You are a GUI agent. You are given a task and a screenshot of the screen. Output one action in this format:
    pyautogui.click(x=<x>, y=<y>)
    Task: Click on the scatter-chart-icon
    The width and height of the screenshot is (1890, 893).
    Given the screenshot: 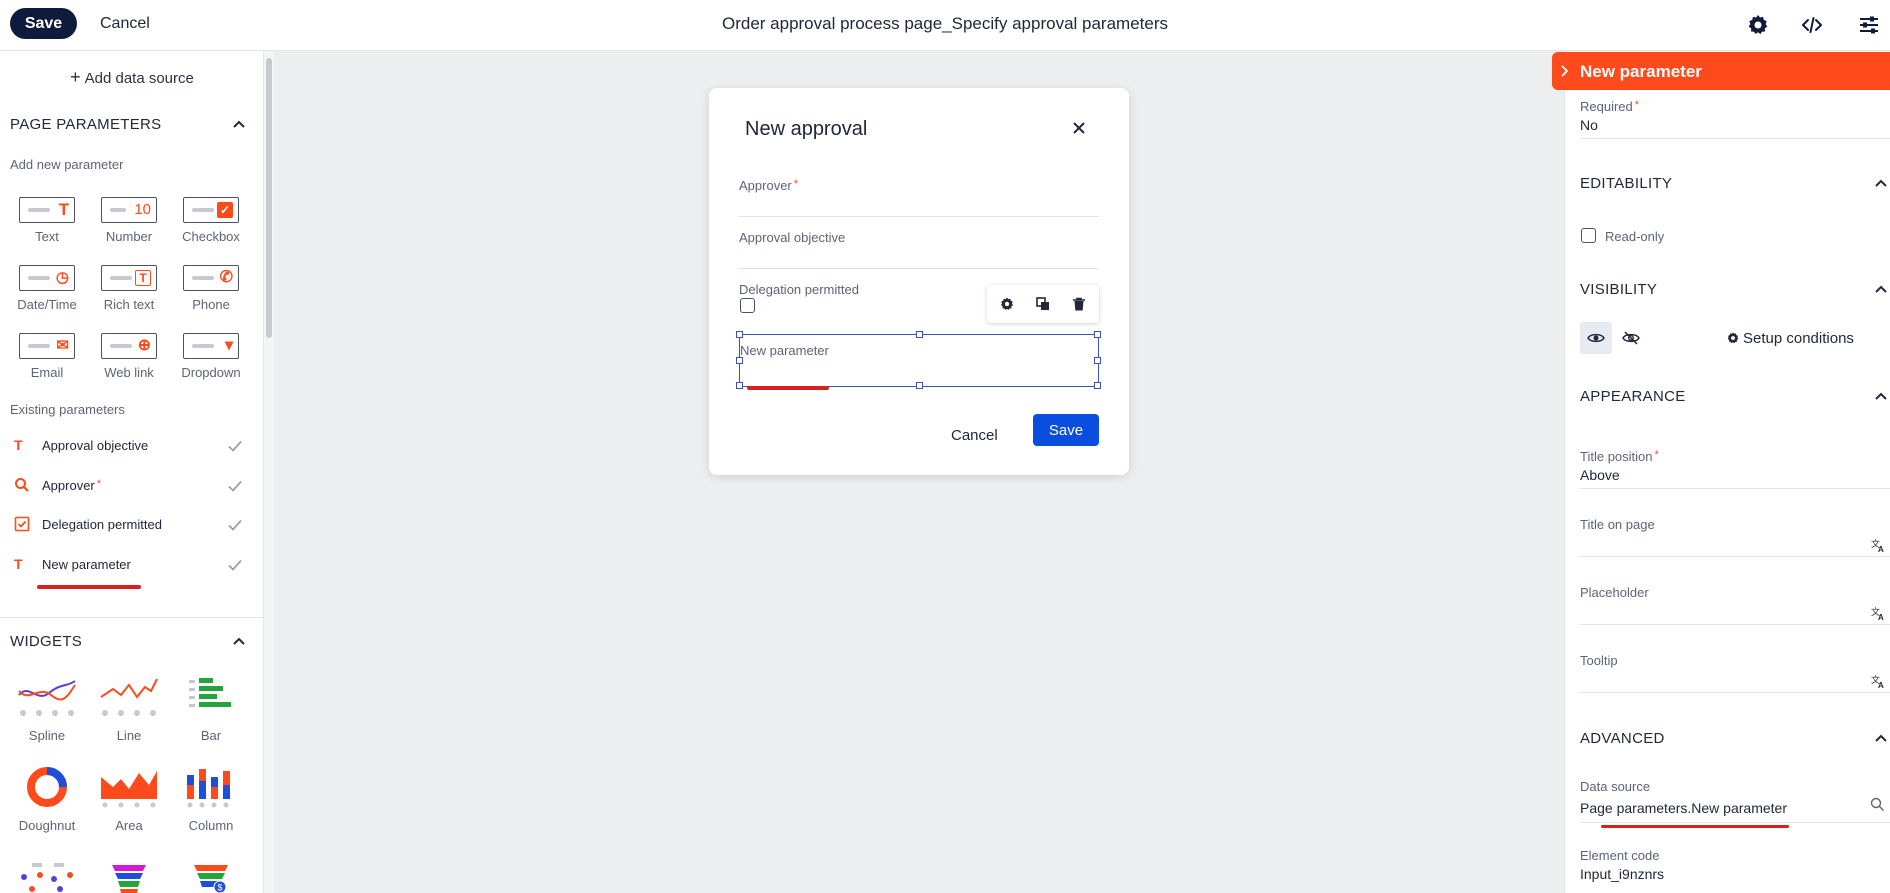 What is the action you would take?
    pyautogui.click(x=48, y=877)
    